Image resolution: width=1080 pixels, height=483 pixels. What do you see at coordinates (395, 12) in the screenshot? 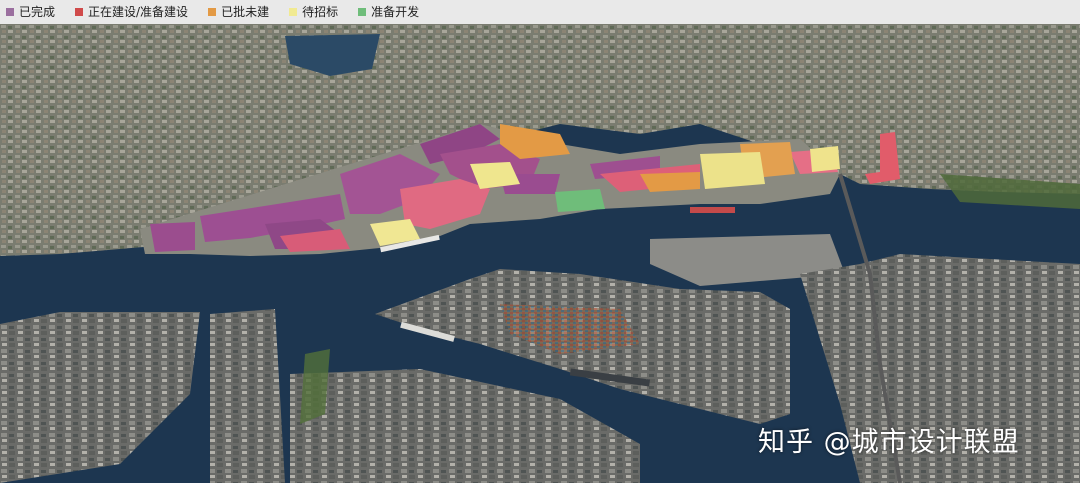
I see `legend-label-prepare: 准备开发` at bounding box center [395, 12].